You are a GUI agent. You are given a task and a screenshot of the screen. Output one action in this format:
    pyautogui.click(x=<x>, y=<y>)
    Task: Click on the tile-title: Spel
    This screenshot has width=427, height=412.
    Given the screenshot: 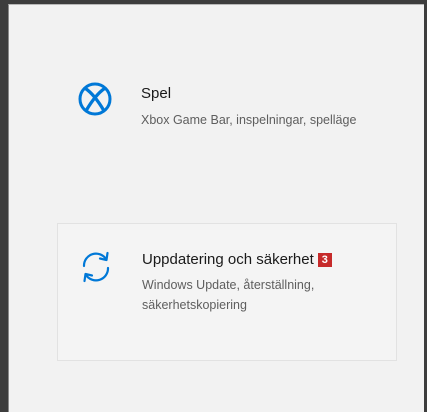 What is the action you would take?
    pyautogui.click(x=156, y=93)
    